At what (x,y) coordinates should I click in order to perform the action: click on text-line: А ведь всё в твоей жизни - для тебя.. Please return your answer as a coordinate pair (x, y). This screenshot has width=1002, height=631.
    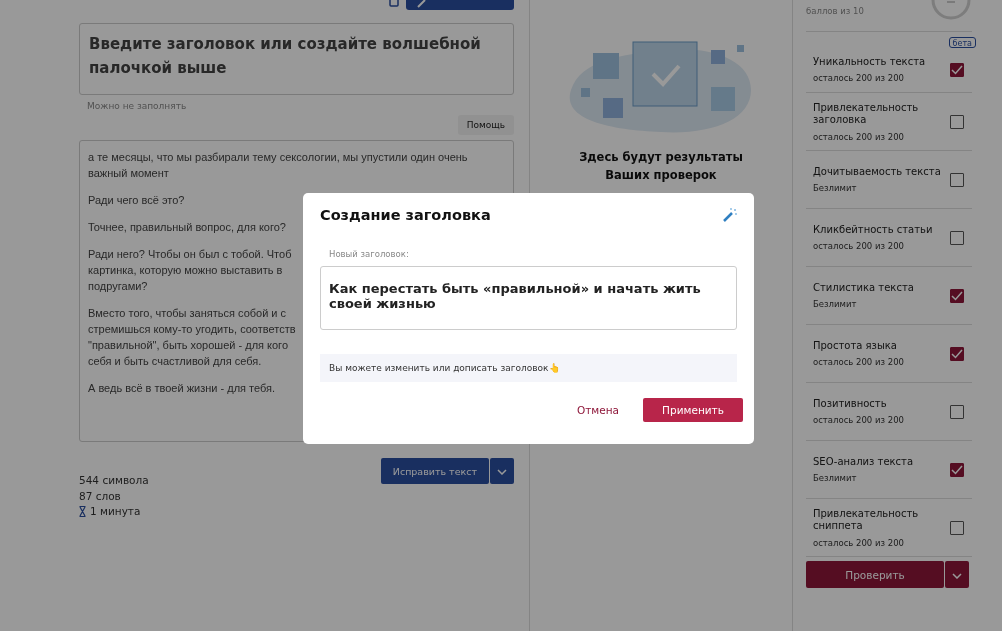
    Looking at the image, I should click on (182, 388).